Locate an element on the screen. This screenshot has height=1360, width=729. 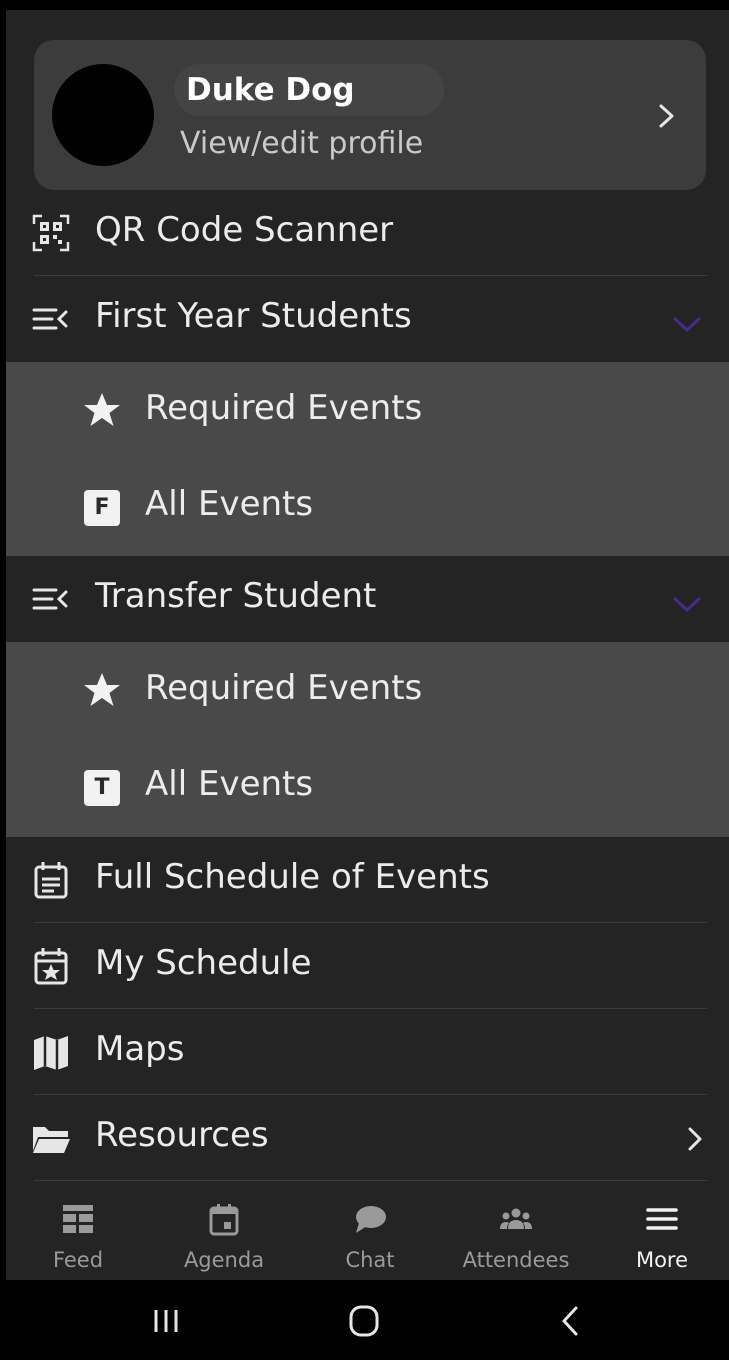
view-edit-profile-link: View/edit profile is located at coordinates (301, 143).